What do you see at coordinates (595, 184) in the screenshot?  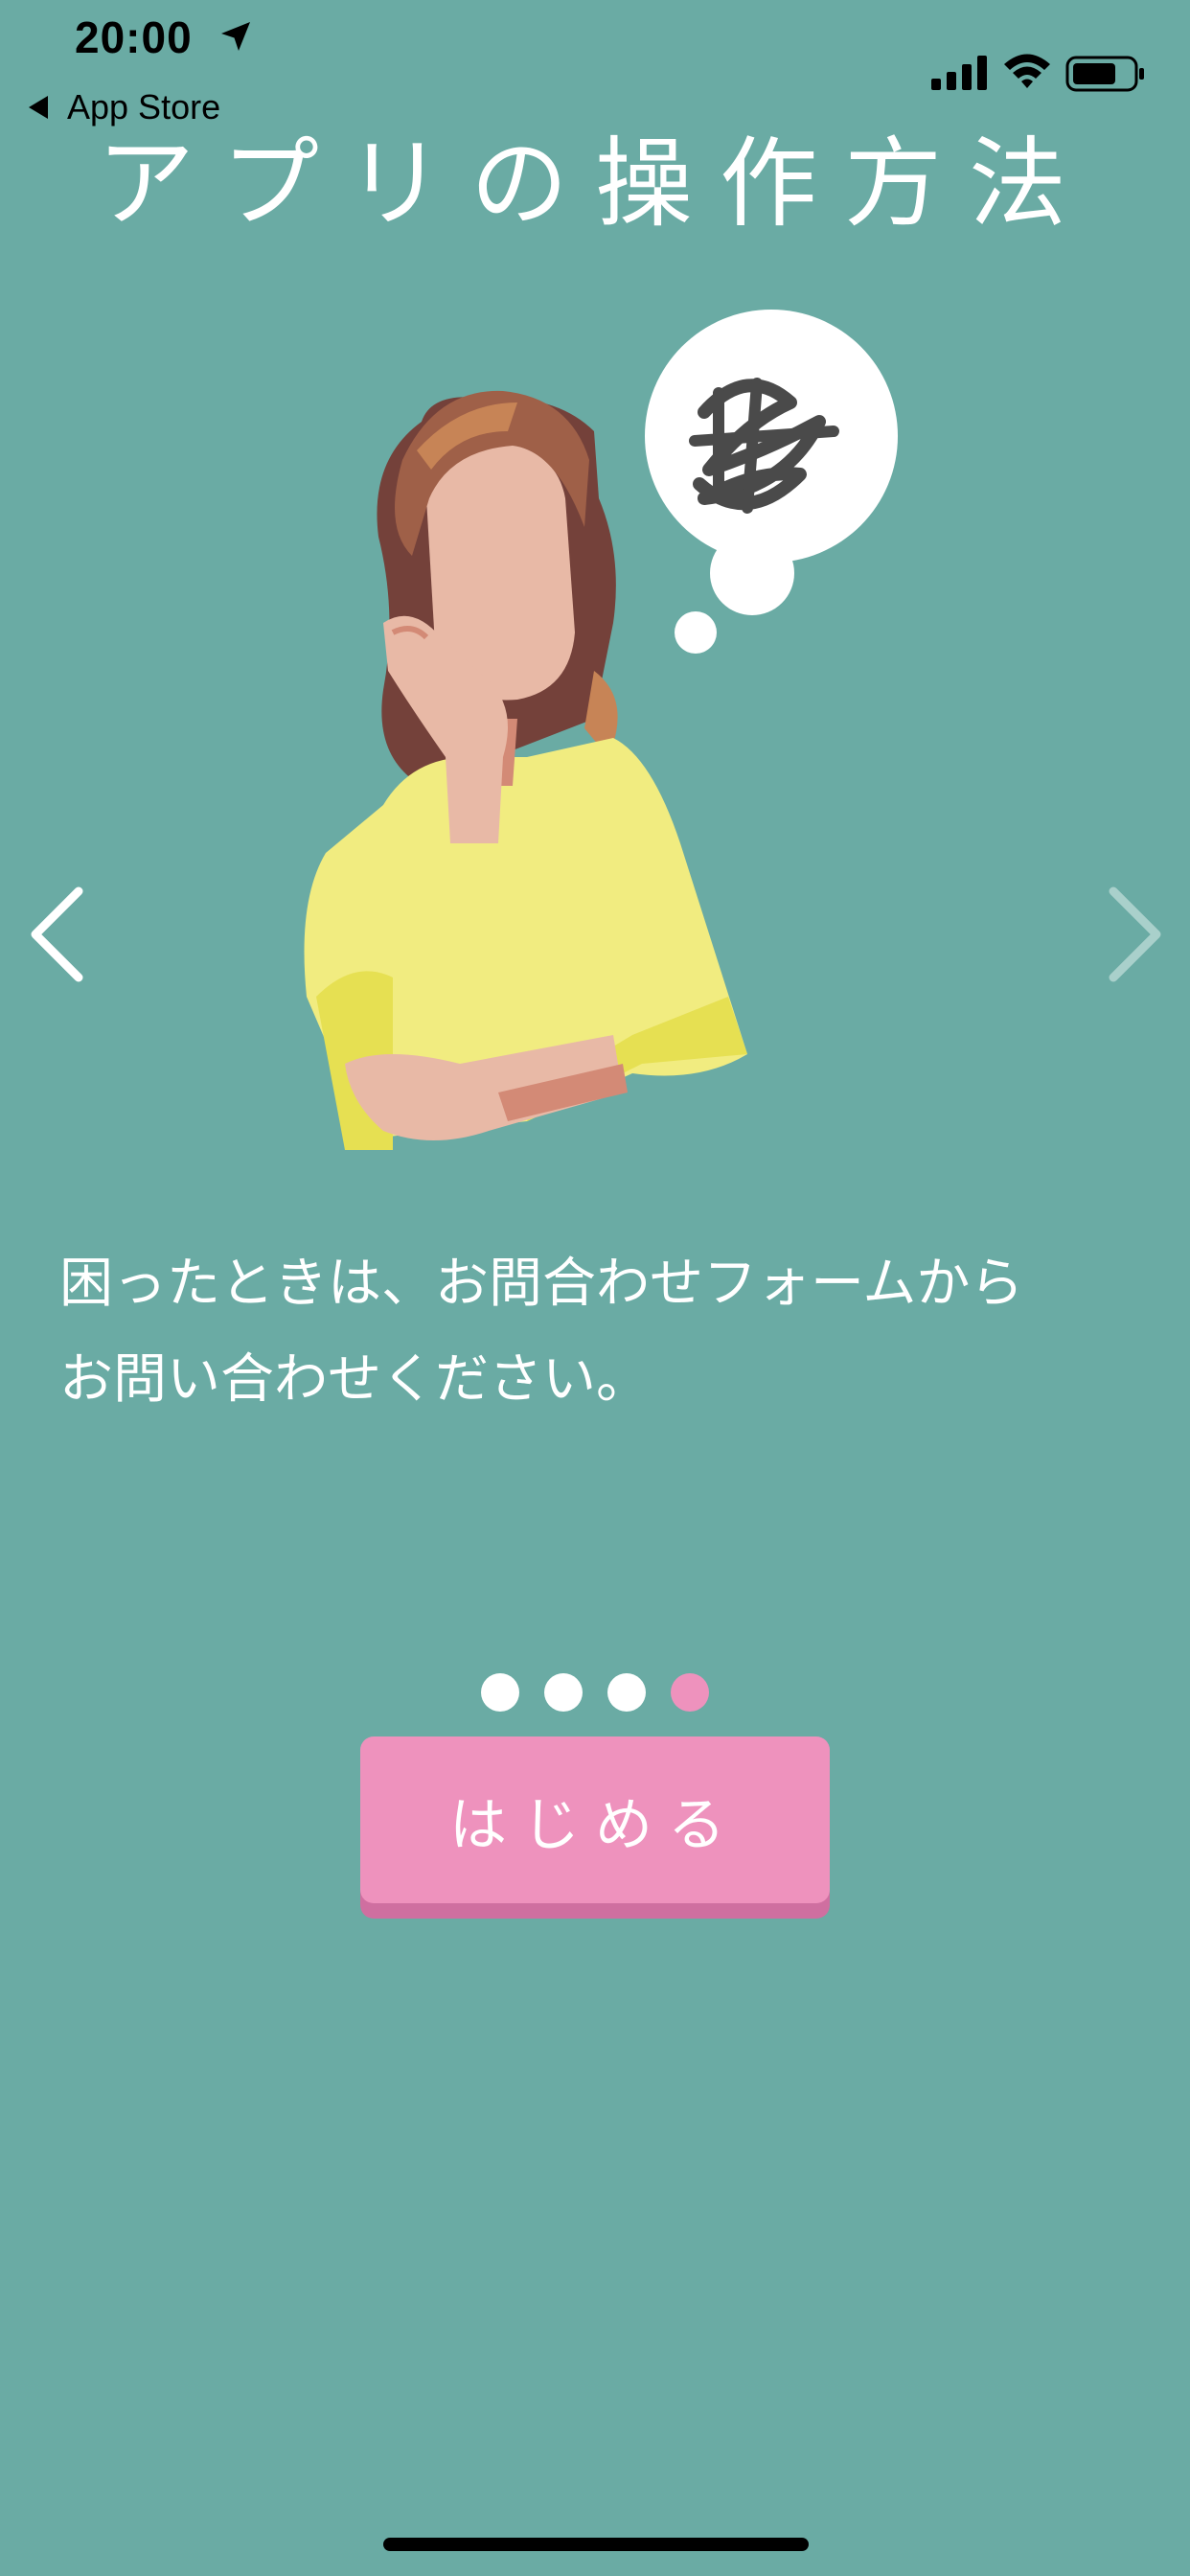 I see `page-title: アプリの操作方法` at bounding box center [595, 184].